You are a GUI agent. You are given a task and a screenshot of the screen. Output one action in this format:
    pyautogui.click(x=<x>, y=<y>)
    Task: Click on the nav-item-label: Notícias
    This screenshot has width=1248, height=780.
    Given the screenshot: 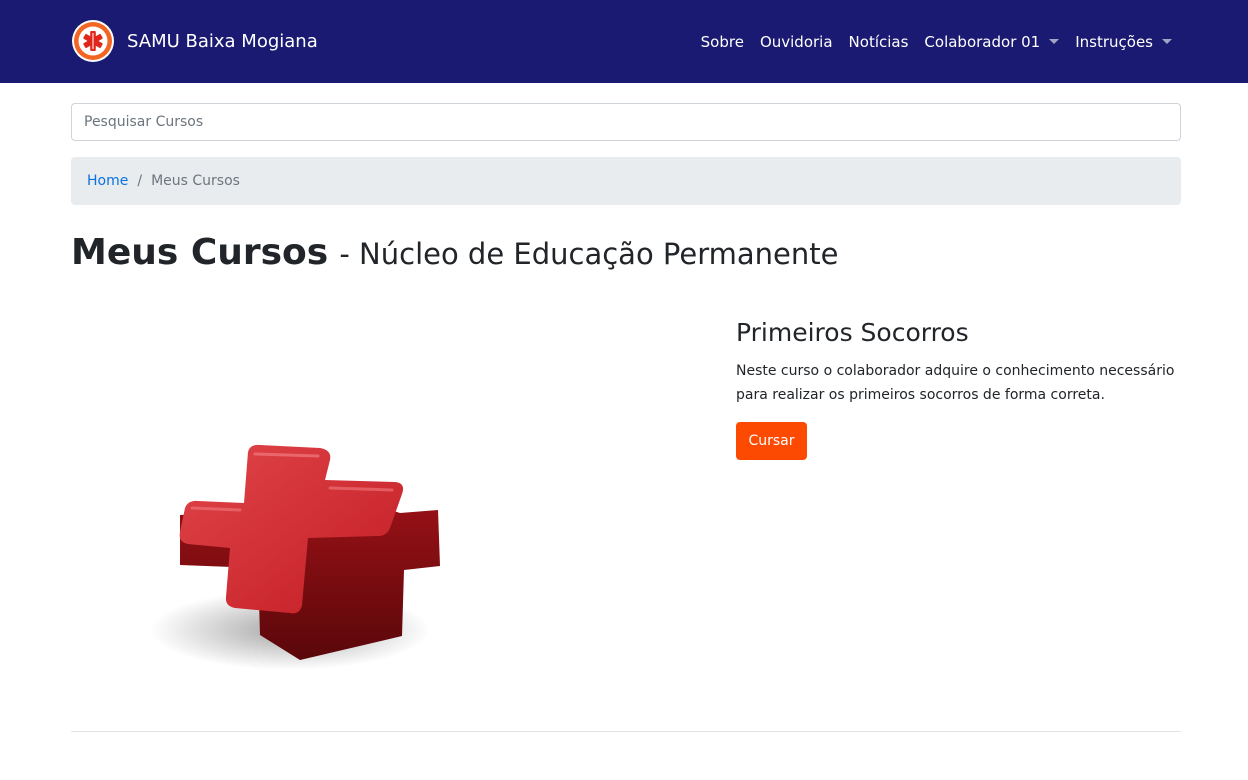 What is the action you would take?
    pyautogui.click(x=878, y=41)
    